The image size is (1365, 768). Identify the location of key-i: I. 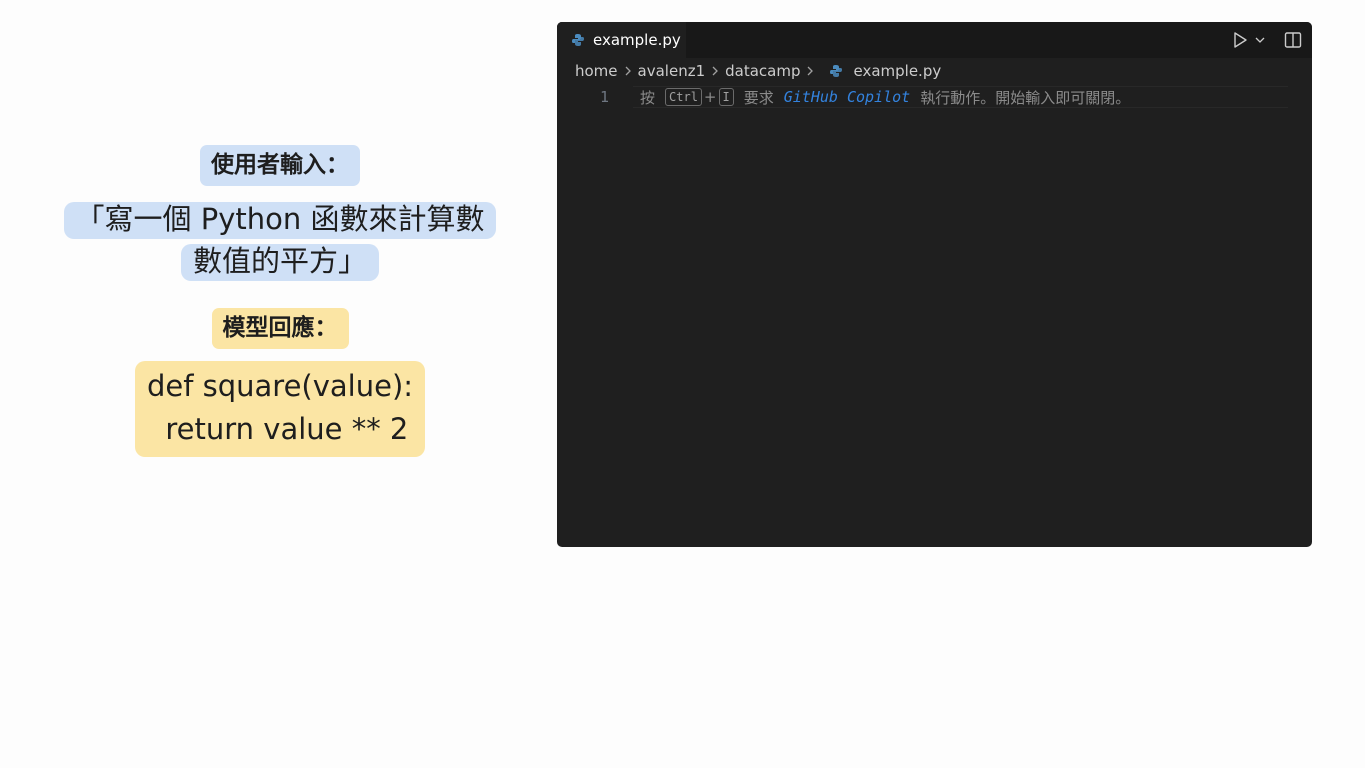
(726, 97).